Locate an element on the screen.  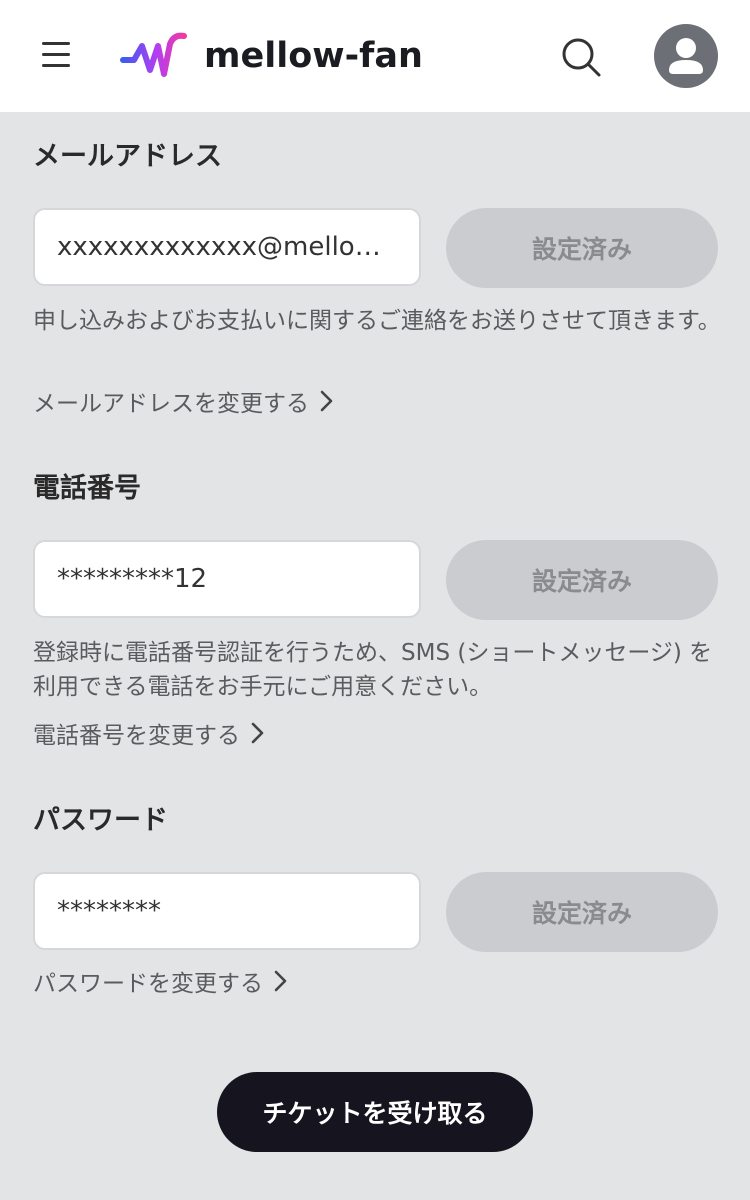
app-header: mellow-fan is located at coordinates (375, 56).